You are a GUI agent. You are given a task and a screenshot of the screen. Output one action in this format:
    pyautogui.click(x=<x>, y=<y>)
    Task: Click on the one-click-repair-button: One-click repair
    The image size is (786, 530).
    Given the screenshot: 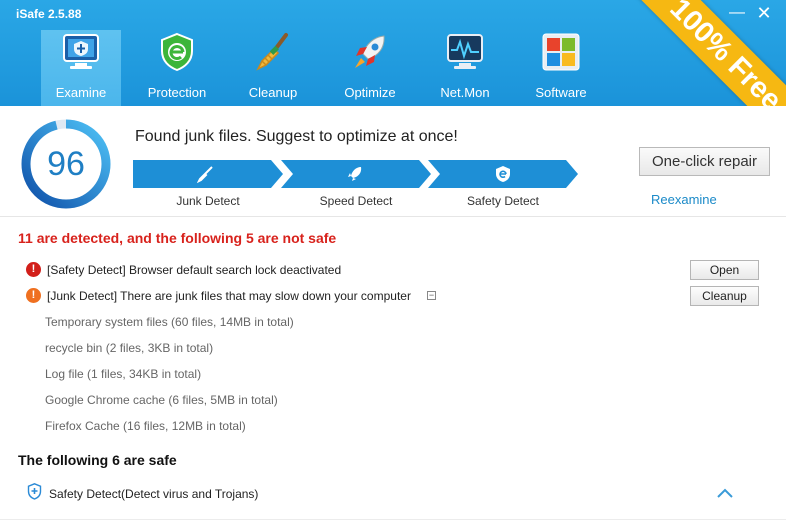 What is the action you would take?
    pyautogui.click(x=704, y=161)
    